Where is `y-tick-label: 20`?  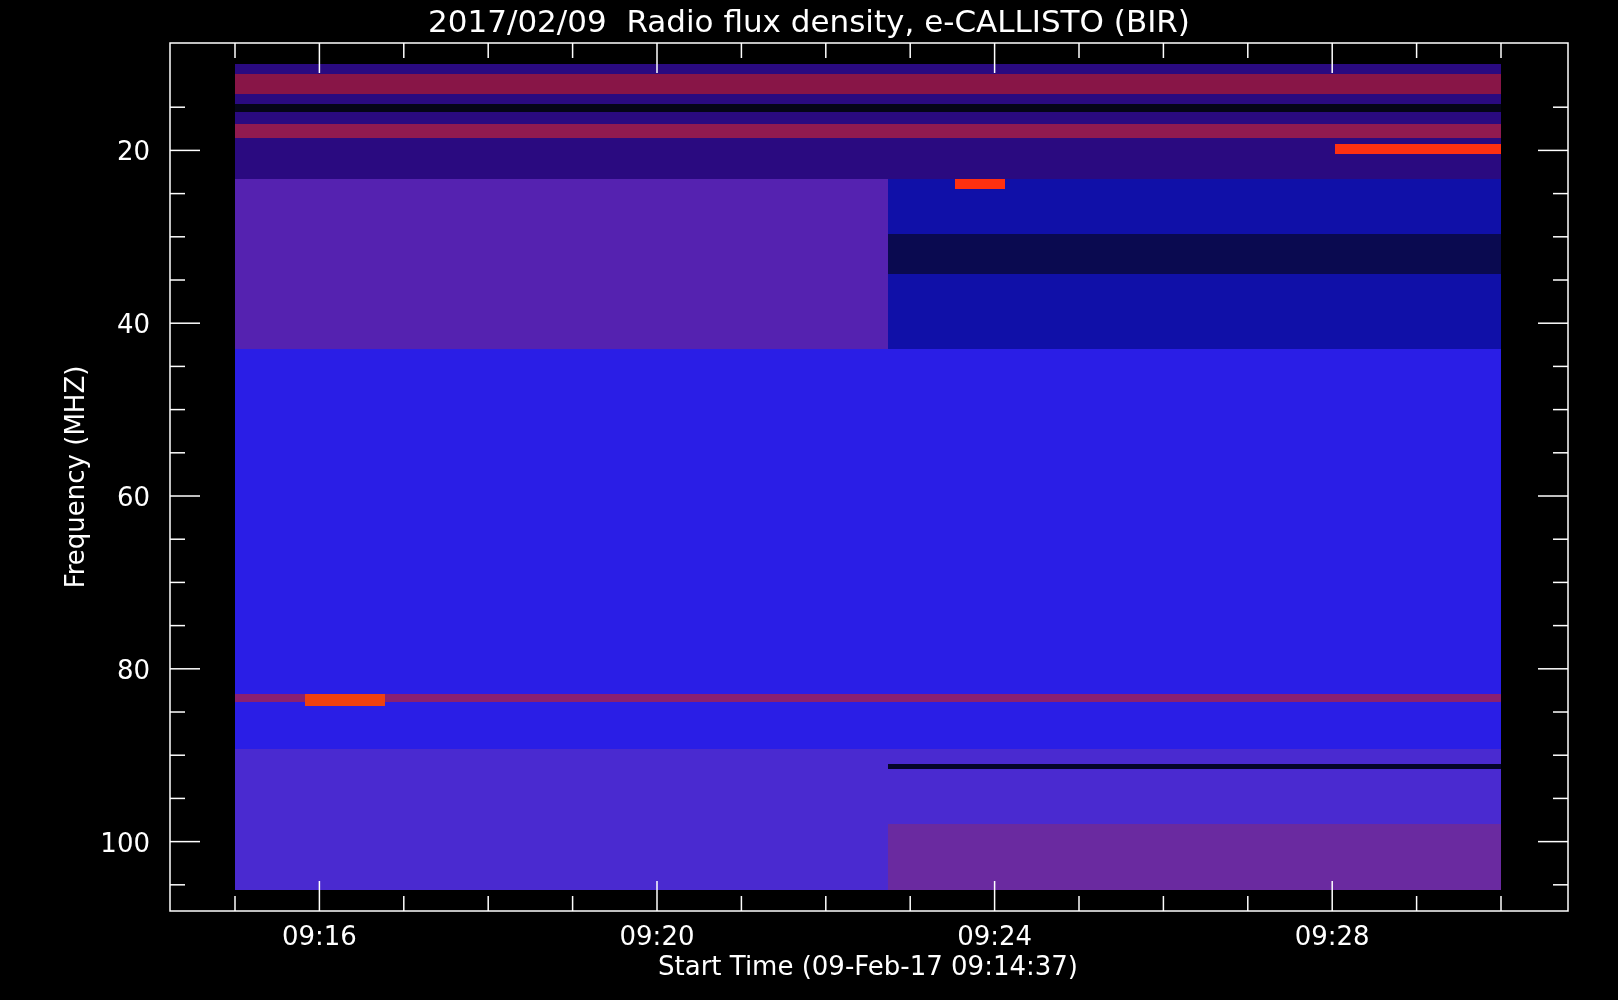 y-tick-label: 20 is located at coordinates (133, 151).